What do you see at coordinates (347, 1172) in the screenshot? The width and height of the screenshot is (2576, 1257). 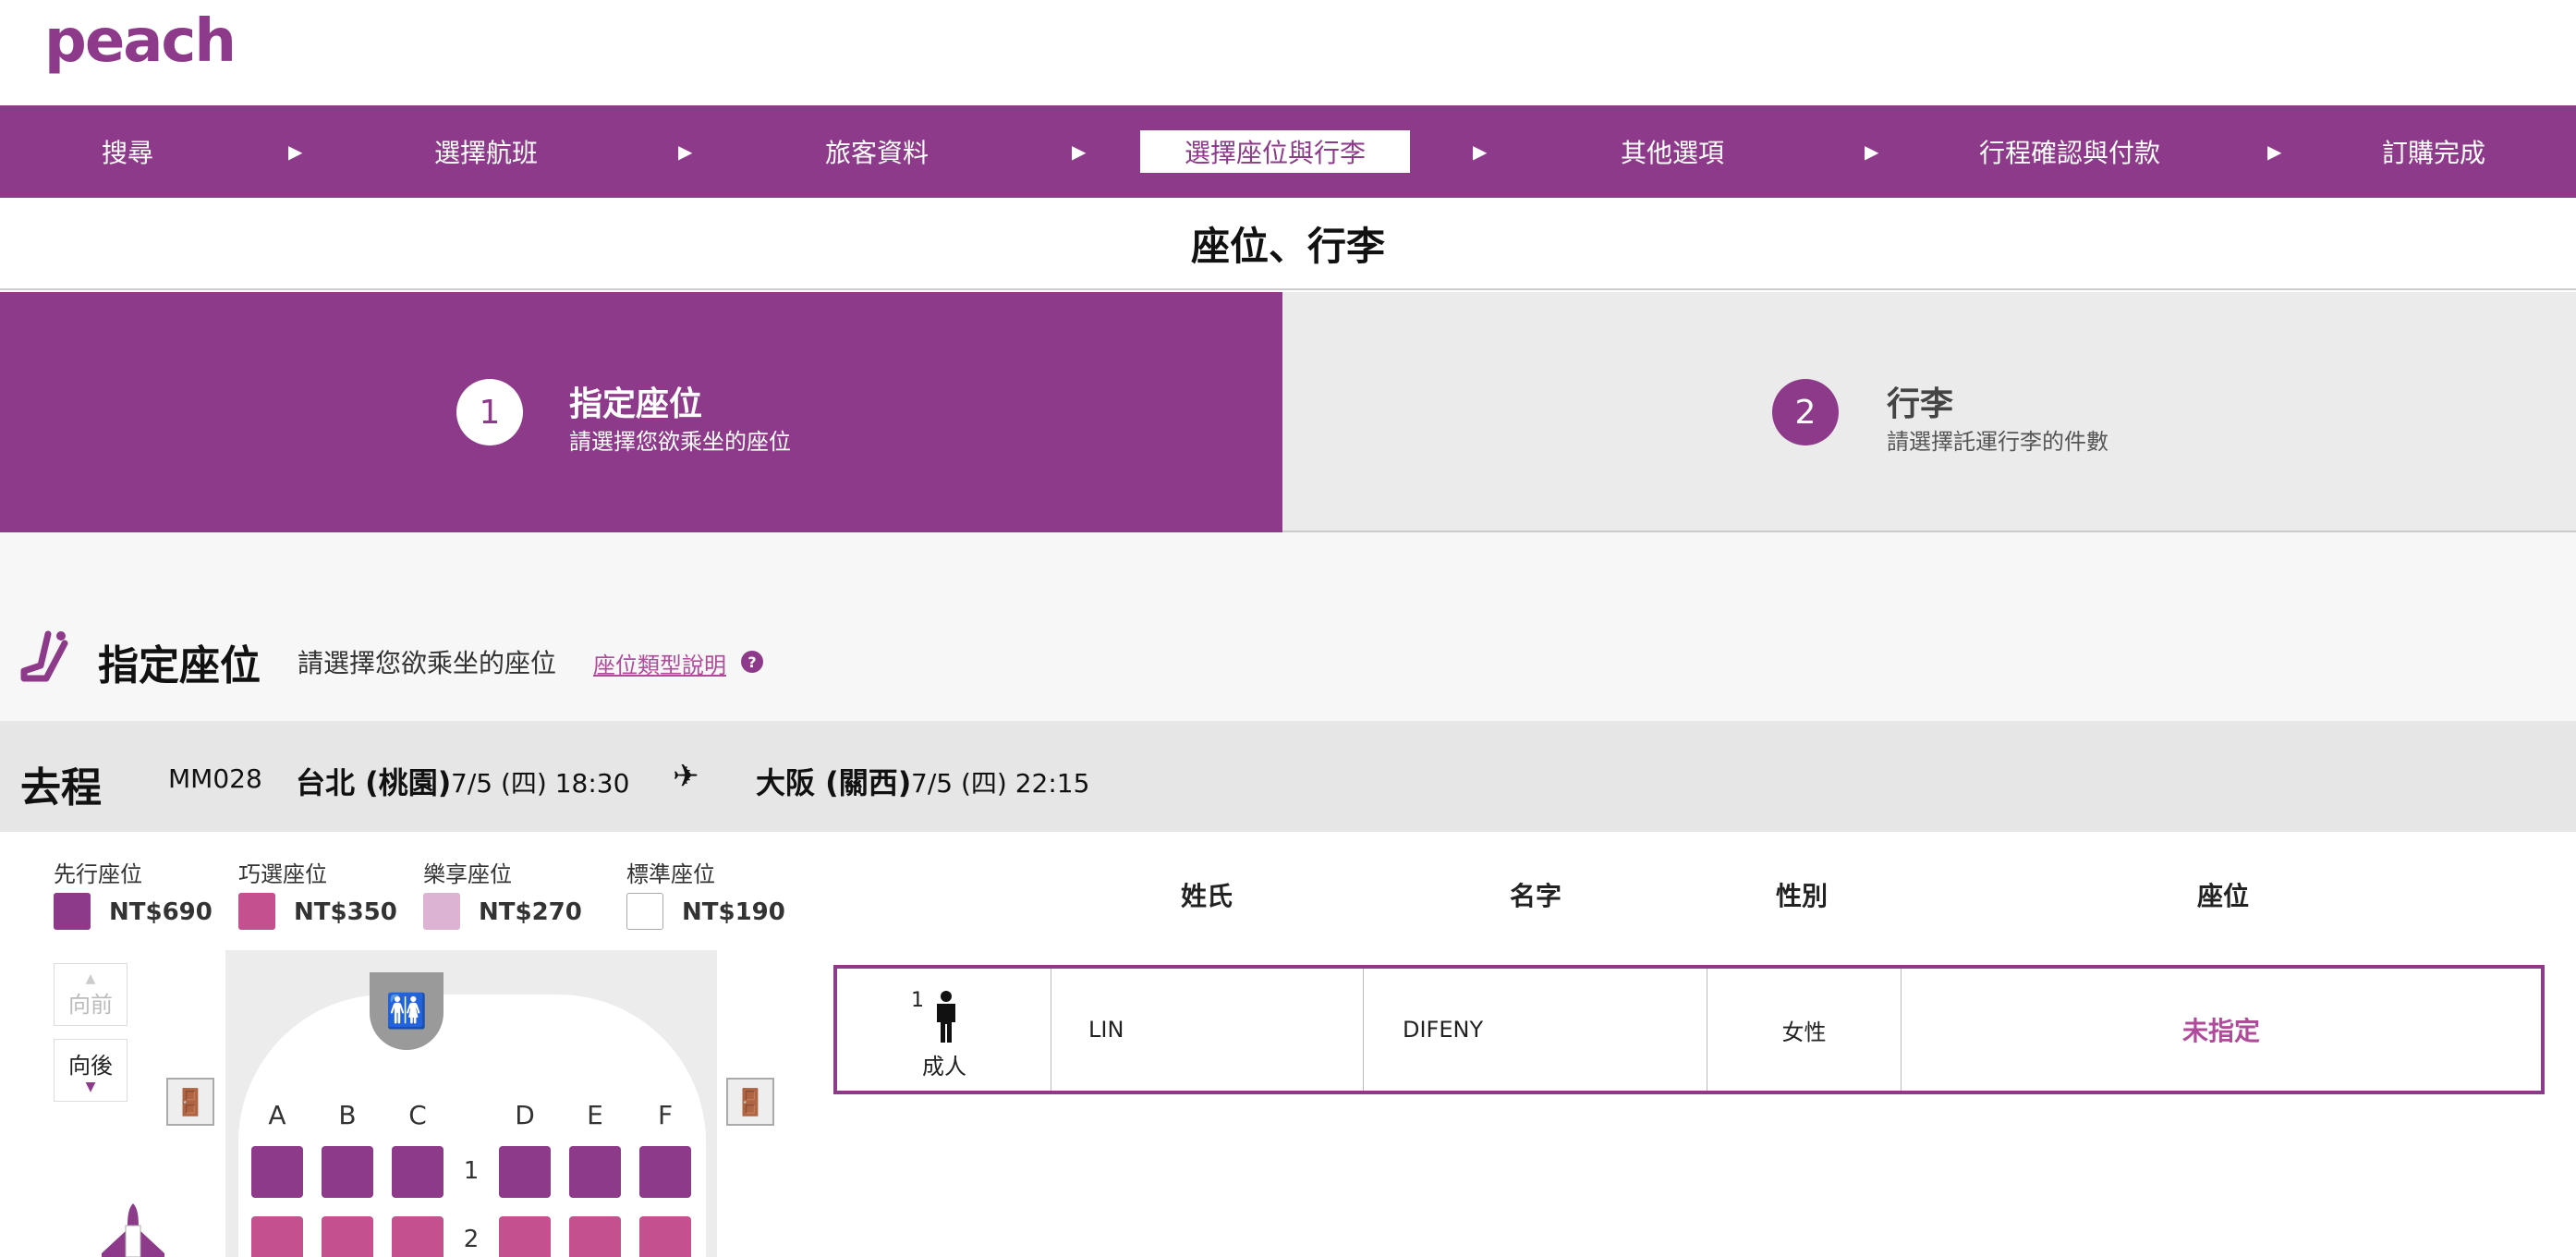 I see `seat-1B` at bounding box center [347, 1172].